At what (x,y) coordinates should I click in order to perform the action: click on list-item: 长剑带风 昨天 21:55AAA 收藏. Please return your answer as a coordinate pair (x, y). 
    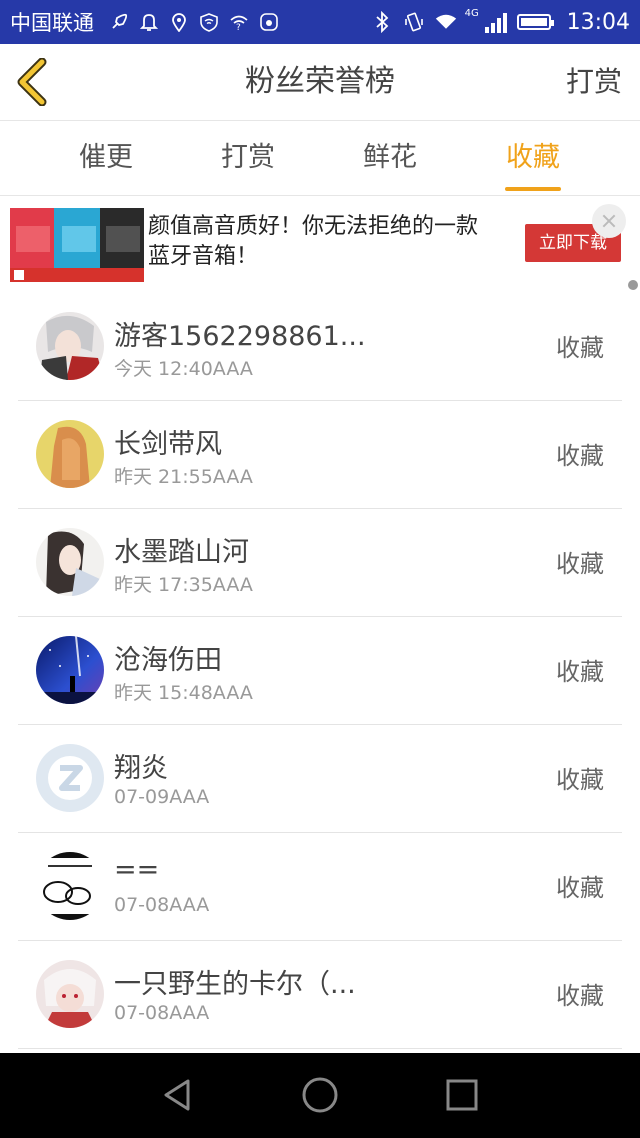
    Looking at the image, I should click on (320, 454).